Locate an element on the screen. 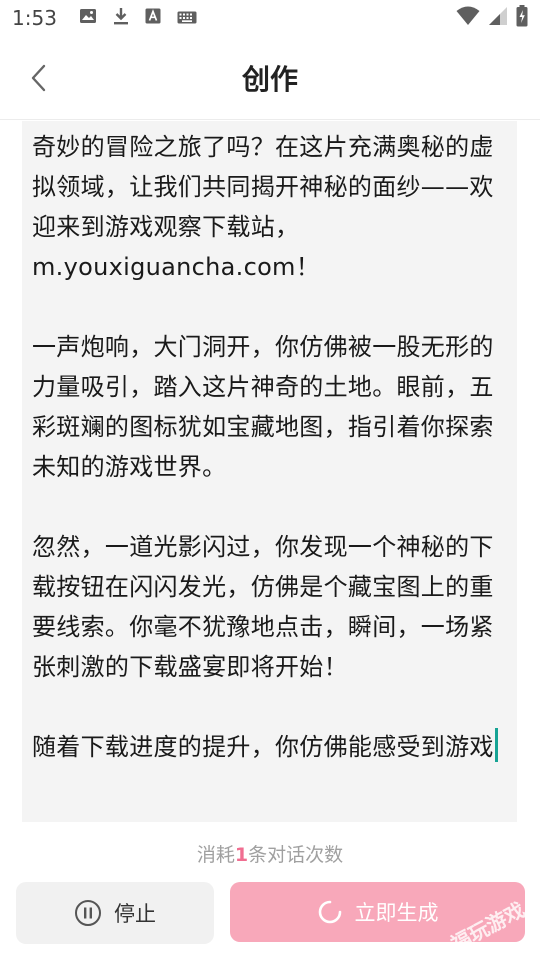 Image resolution: width=540 pixels, height=960 pixels. wifi-icon is located at coordinates (468, 18).